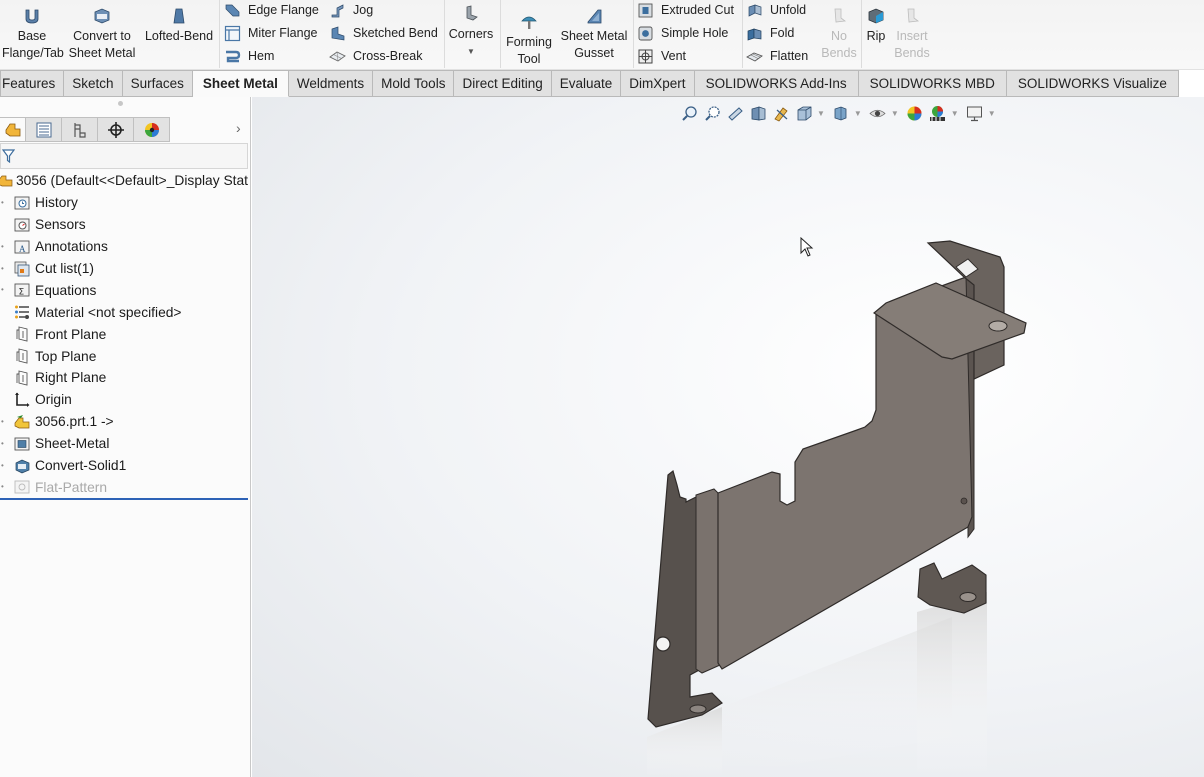 The image size is (1204, 777). Describe the element at coordinates (955, 113) in the screenshot. I see `apply-scene-dropdown: ▼` at that location.